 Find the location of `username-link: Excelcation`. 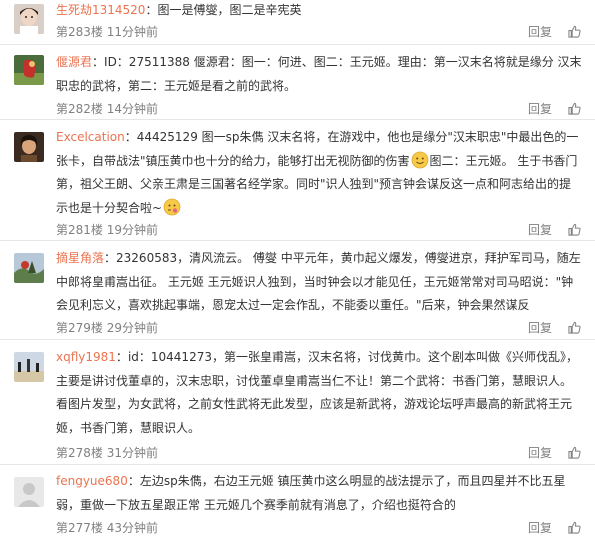

username-link: Excelcation is located at coordinates (90, 137).